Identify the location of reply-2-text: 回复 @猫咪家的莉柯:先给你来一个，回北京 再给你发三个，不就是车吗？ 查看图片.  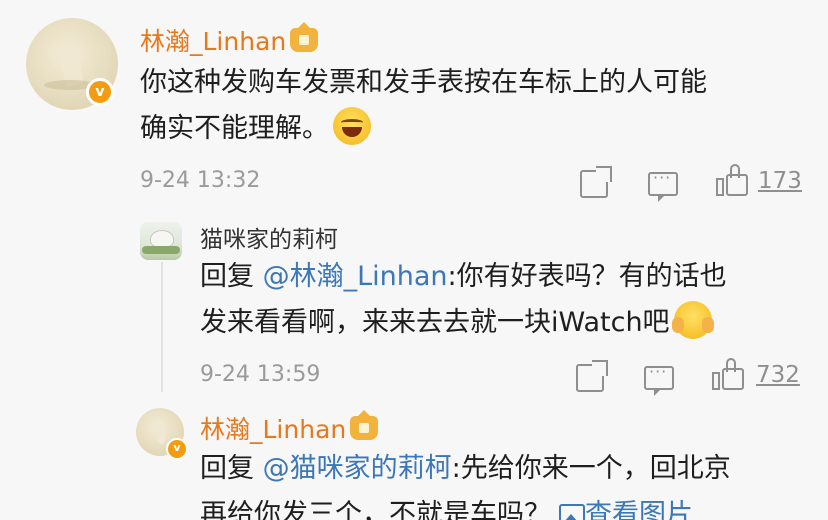
(510, 483).